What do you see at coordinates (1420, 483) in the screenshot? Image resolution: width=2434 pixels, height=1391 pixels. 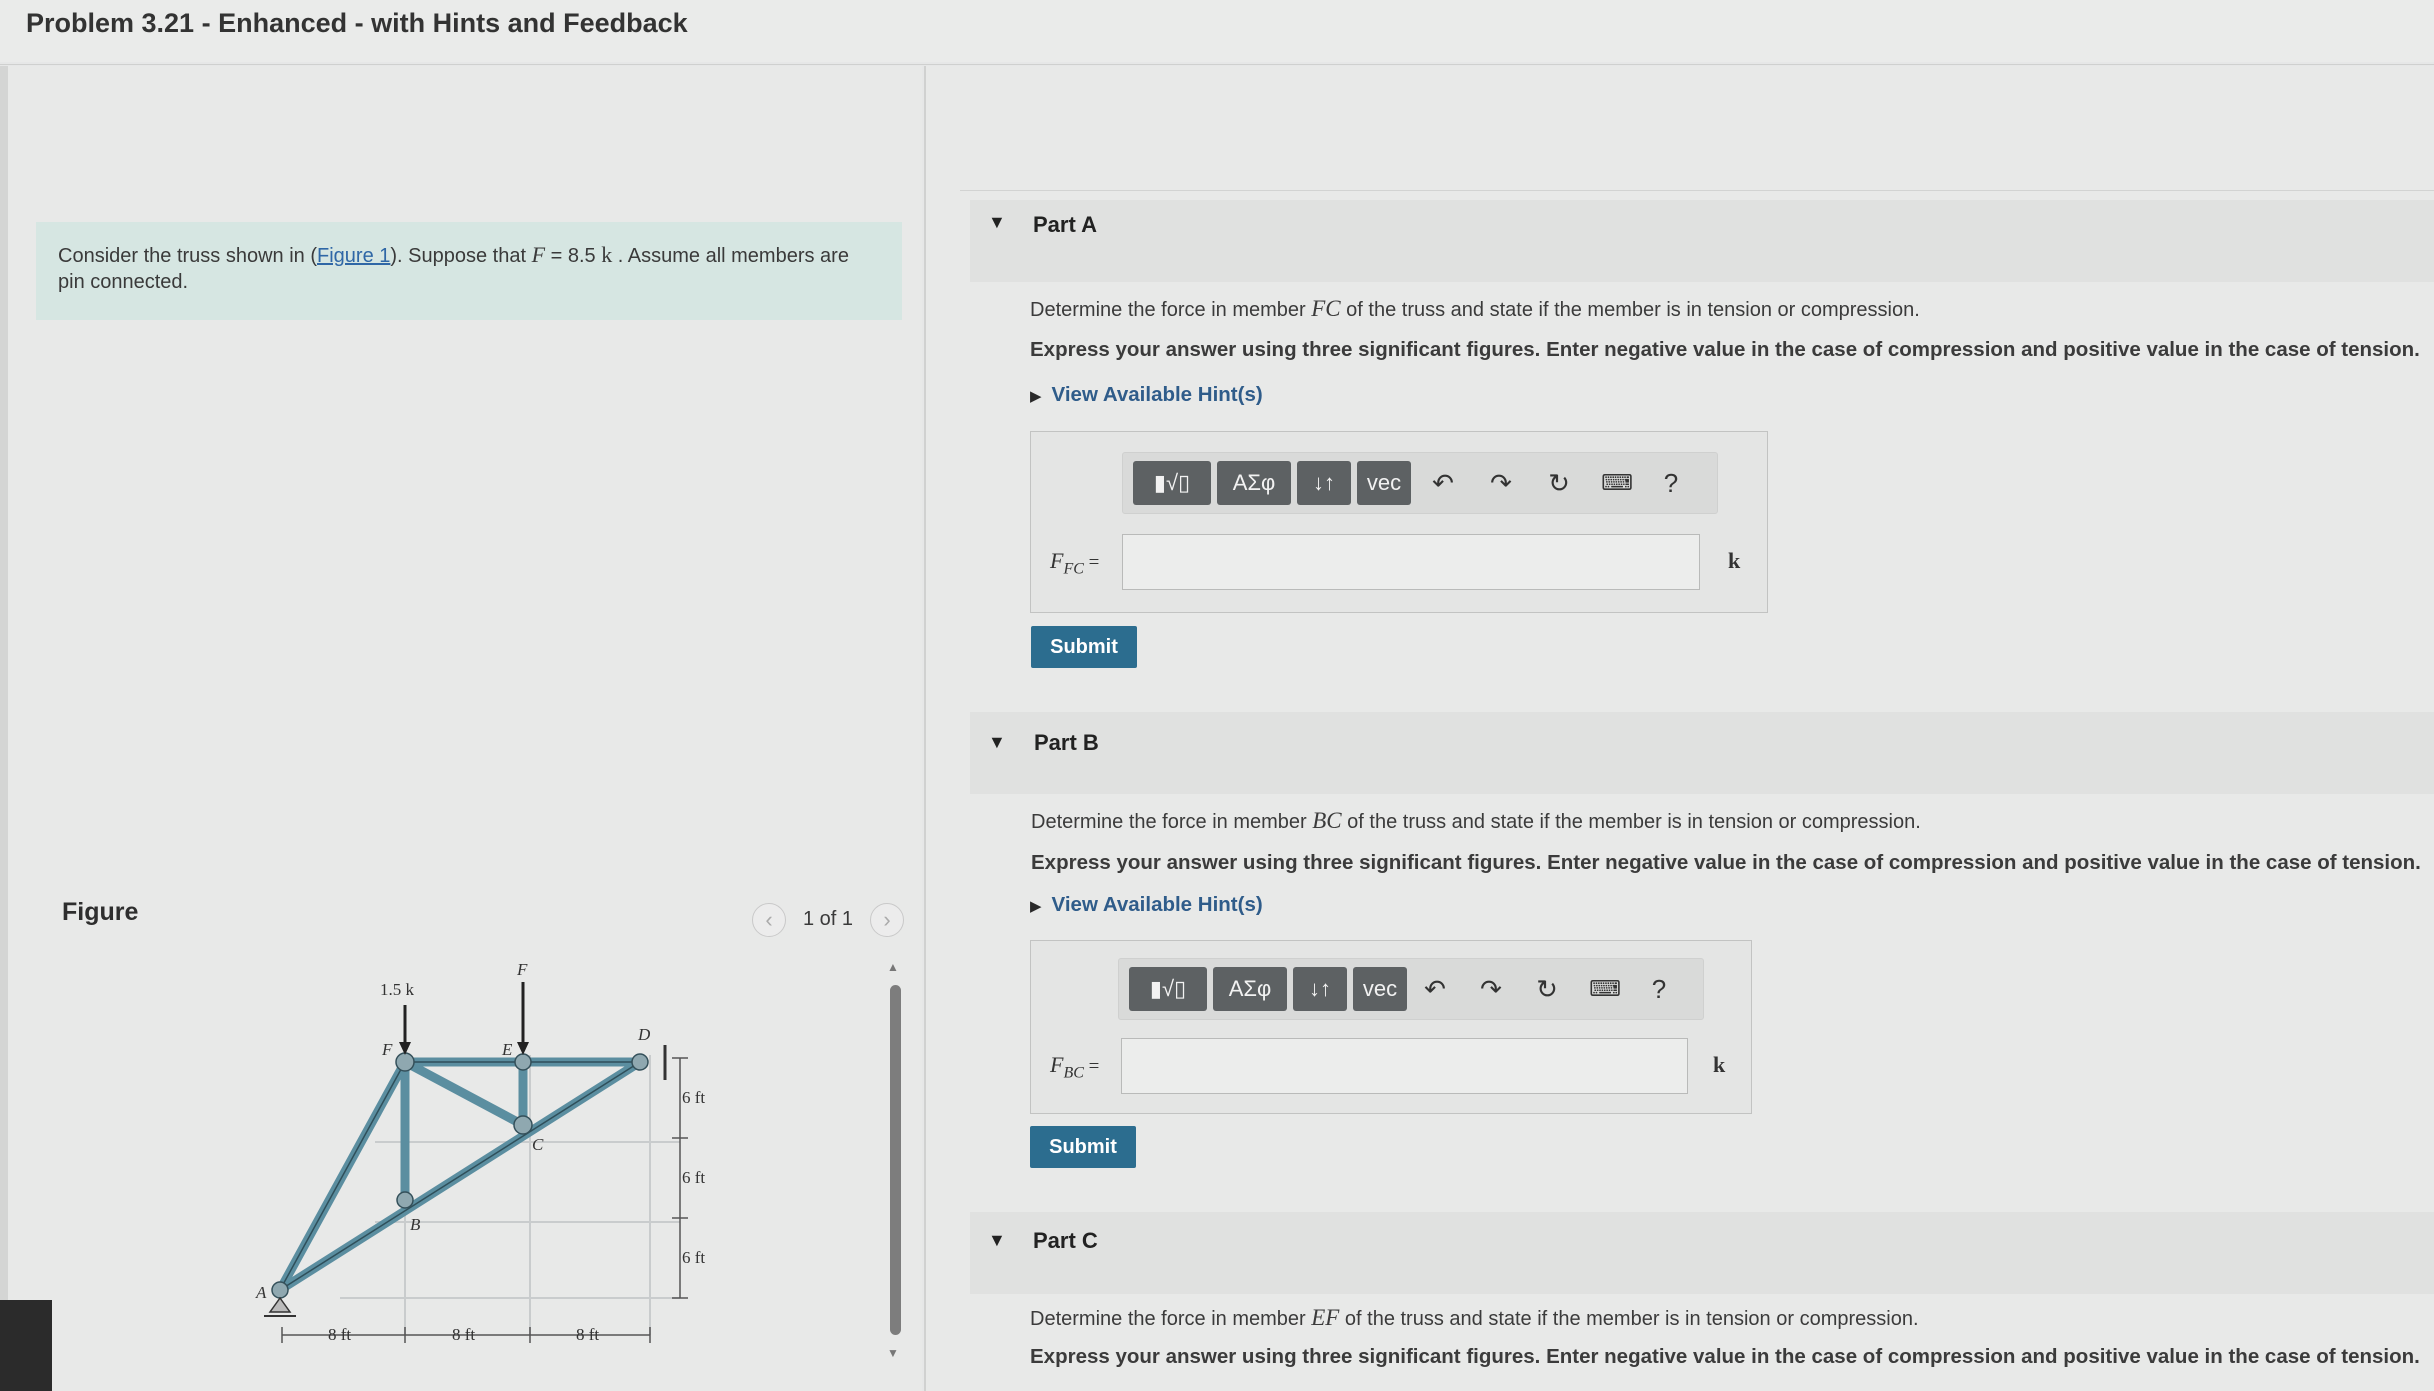 I see `part-a-math-toolbar: ▮√▯ ΑΣφ ↓↑ vec ↶ ↷ ↻ ⌨ ?` at bounding box center [1420, 483].